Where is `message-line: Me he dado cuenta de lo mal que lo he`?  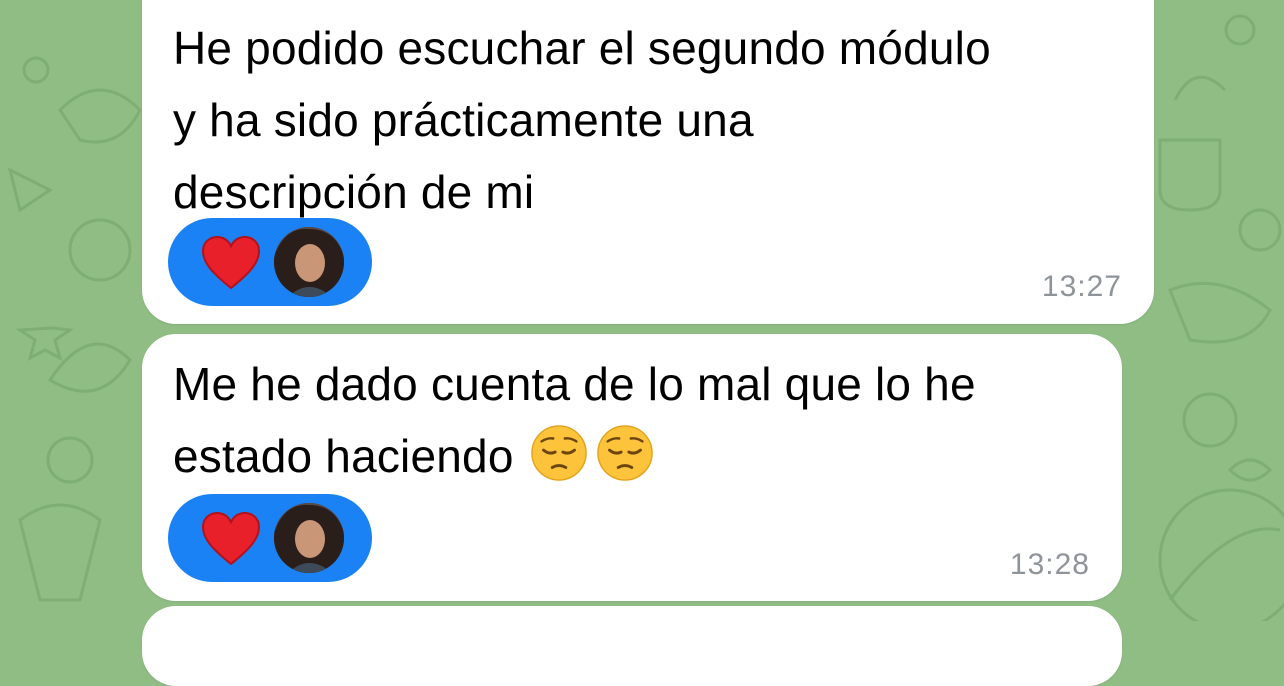 message-line: Me he dado cuenta de lo mal que lo he is located at coordinates (574, 384).